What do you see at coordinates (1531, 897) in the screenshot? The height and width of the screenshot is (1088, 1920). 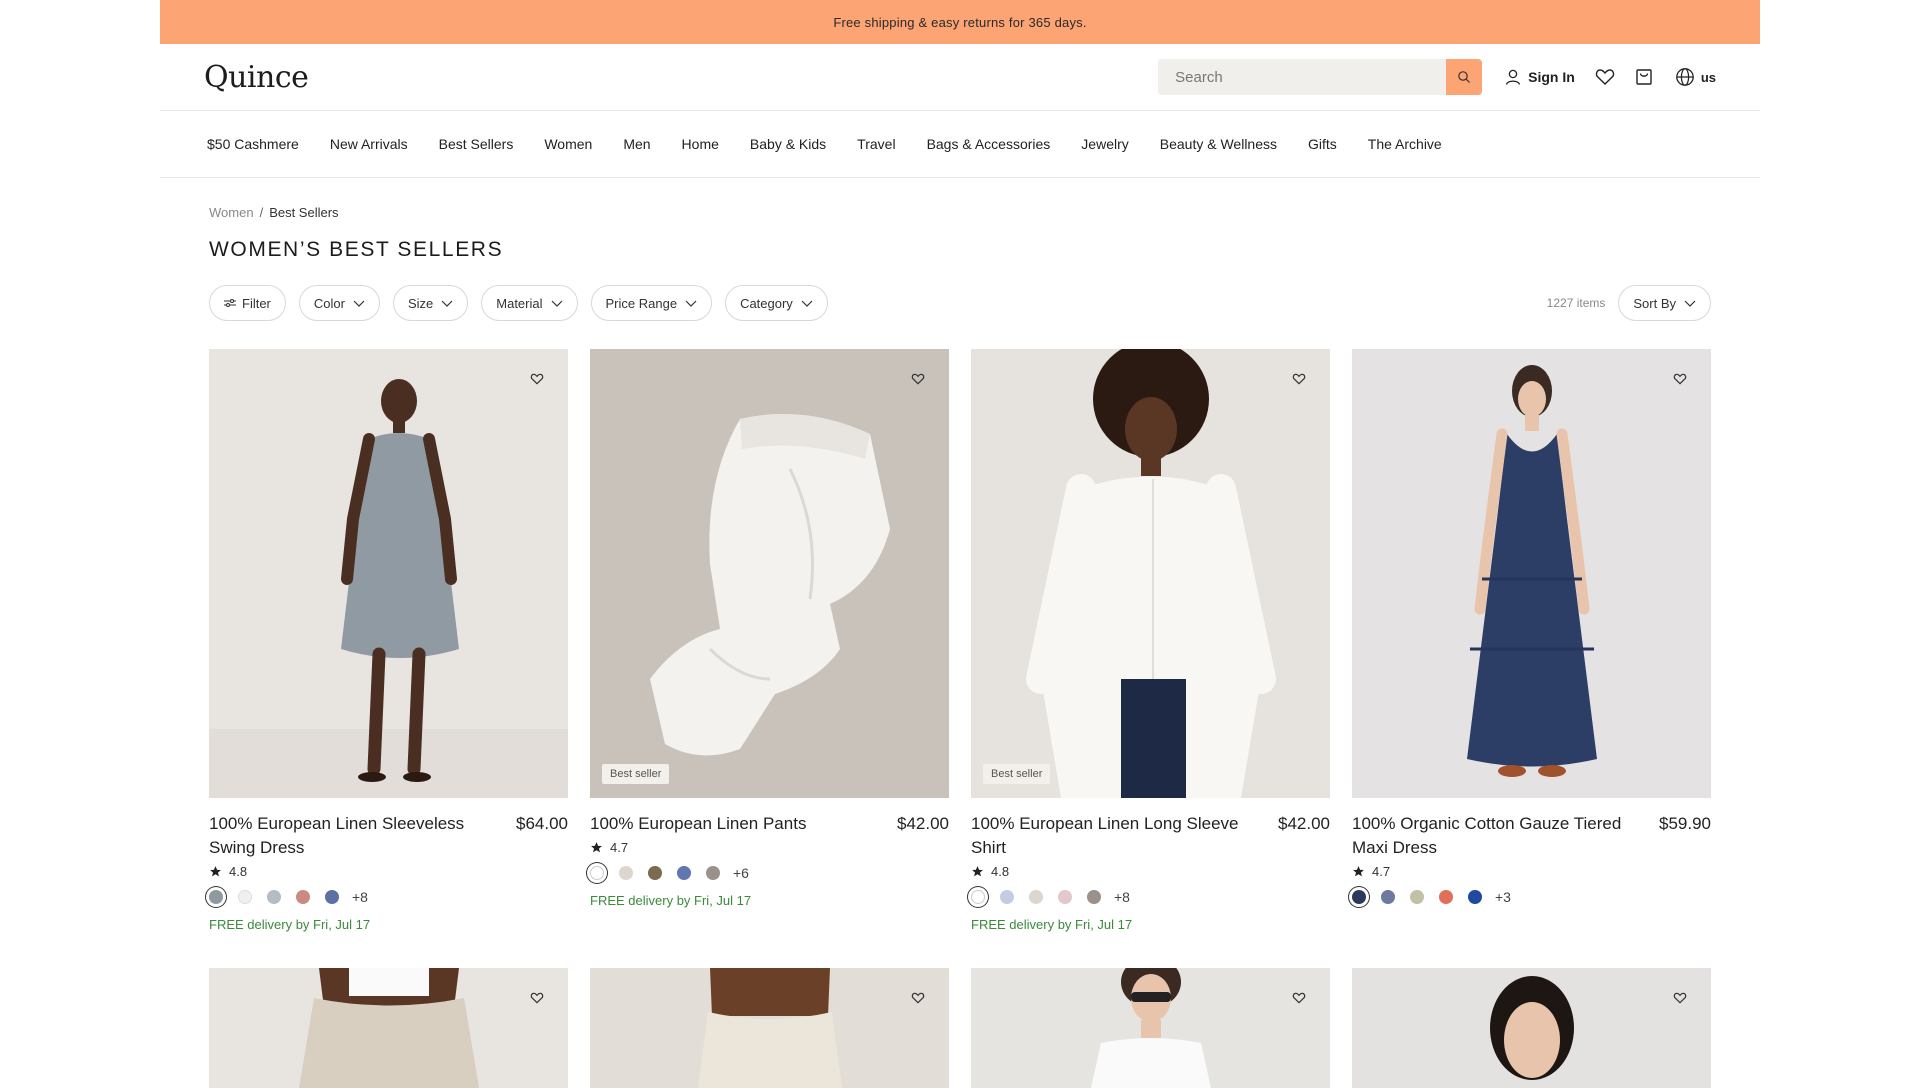 I see `color-swatches: +3` at bounding box center [1531, 897].